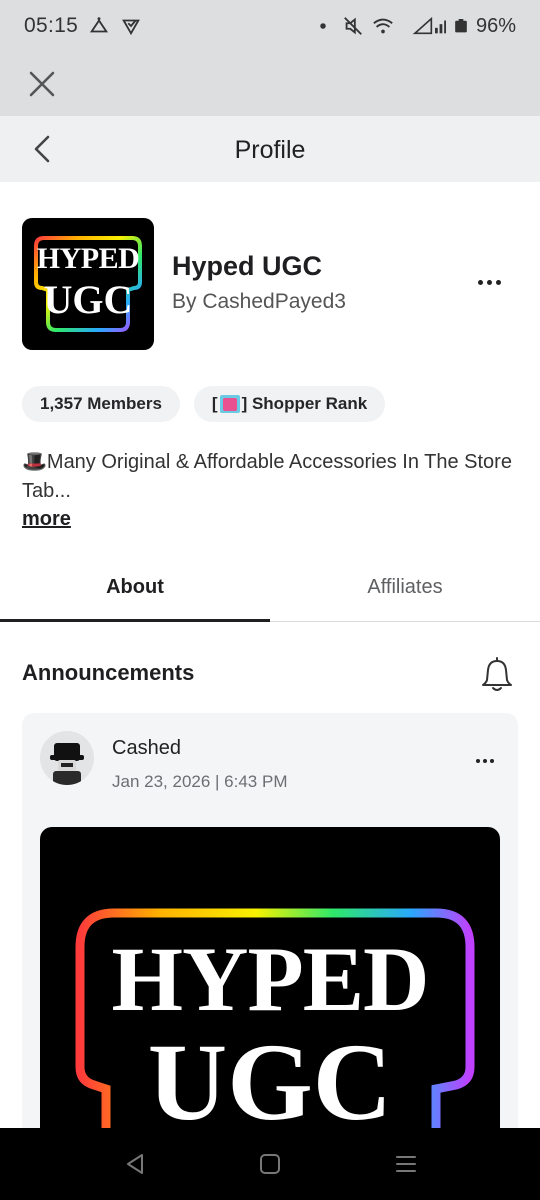 The image size is (540, 1200). Describe the element at coordinates (270, 979) in the screenshot. I see `image-text-hyped: HYPED` at that location.